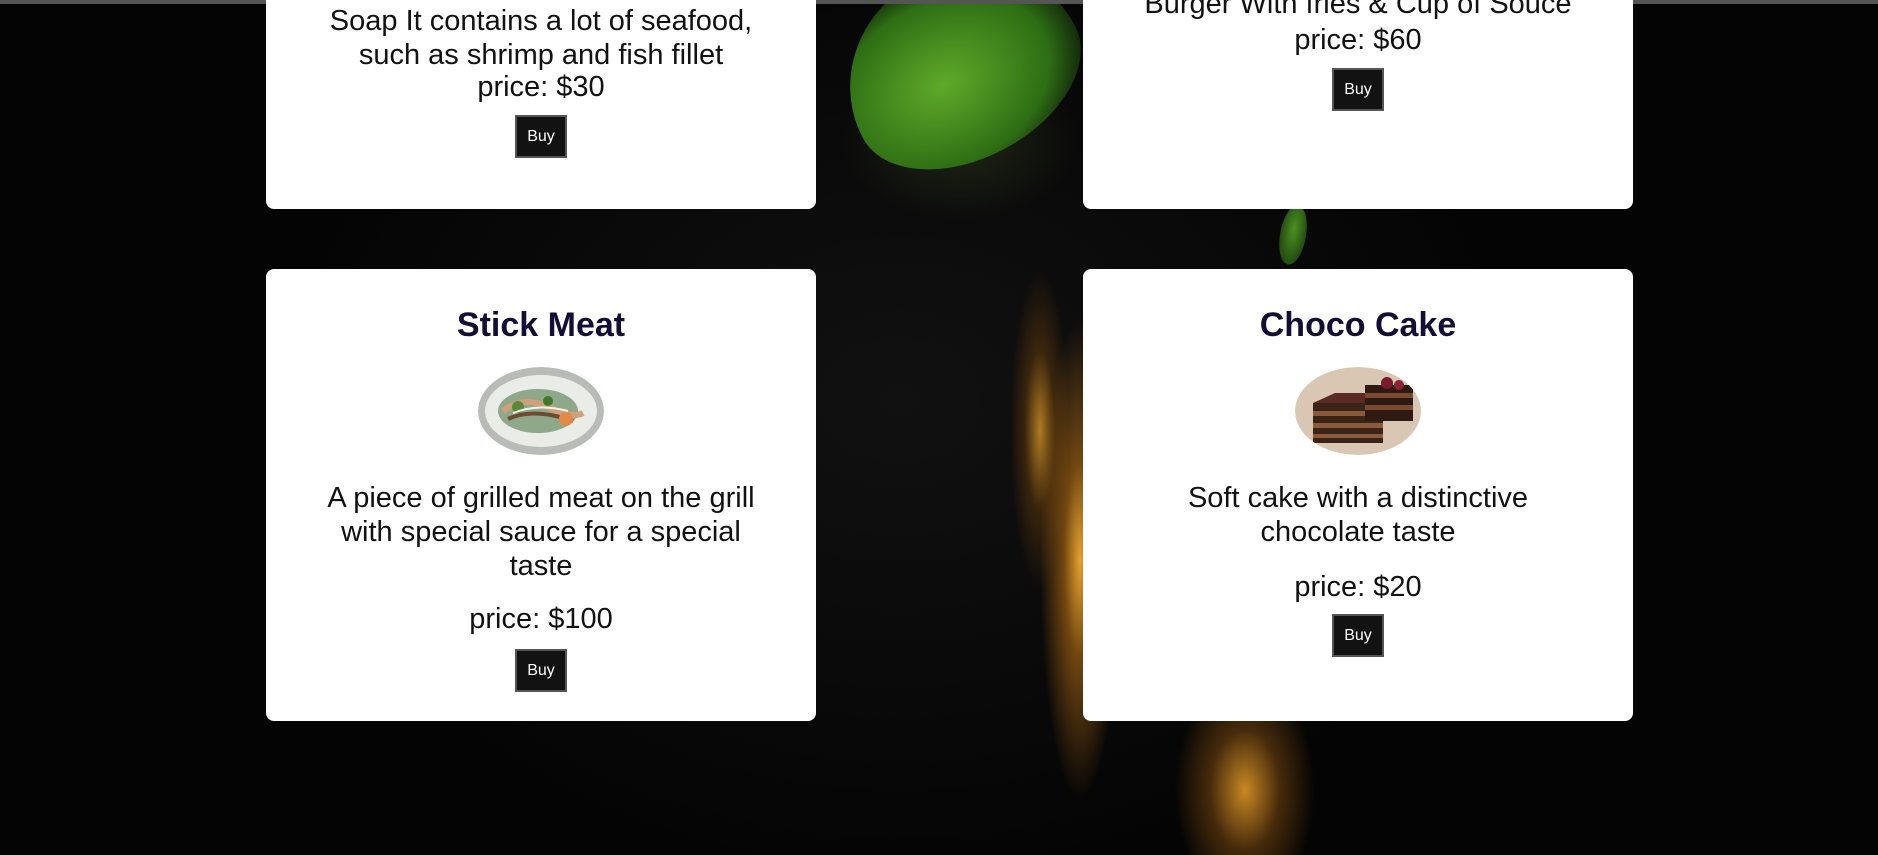 The image size is (1878, 855). What do you see at coordinates (541, 87) in the screenshot?
I see `card-price: price: $30` at bounding box center [541, 87].